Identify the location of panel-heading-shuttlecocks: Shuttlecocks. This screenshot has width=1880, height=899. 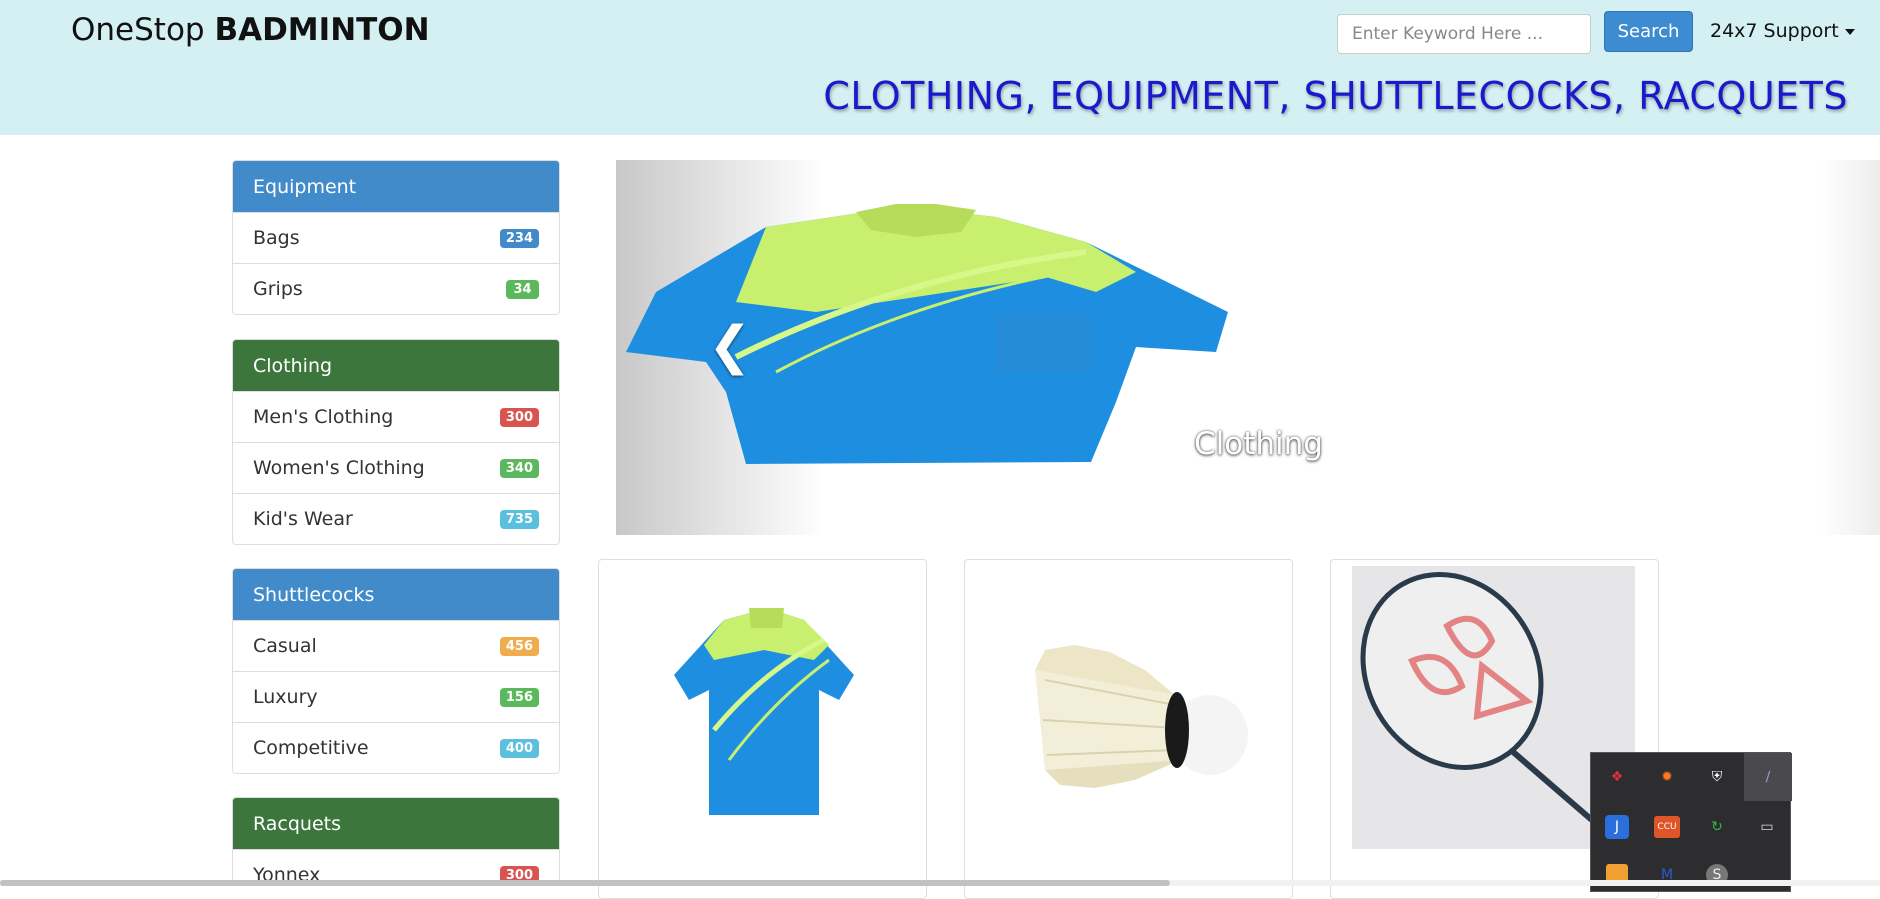
(396, 594).